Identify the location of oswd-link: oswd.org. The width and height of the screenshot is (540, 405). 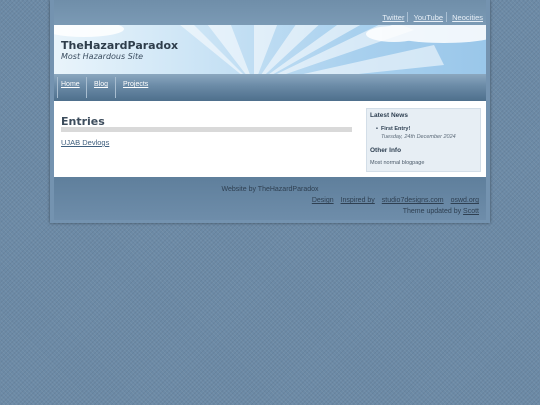
(465, 200).